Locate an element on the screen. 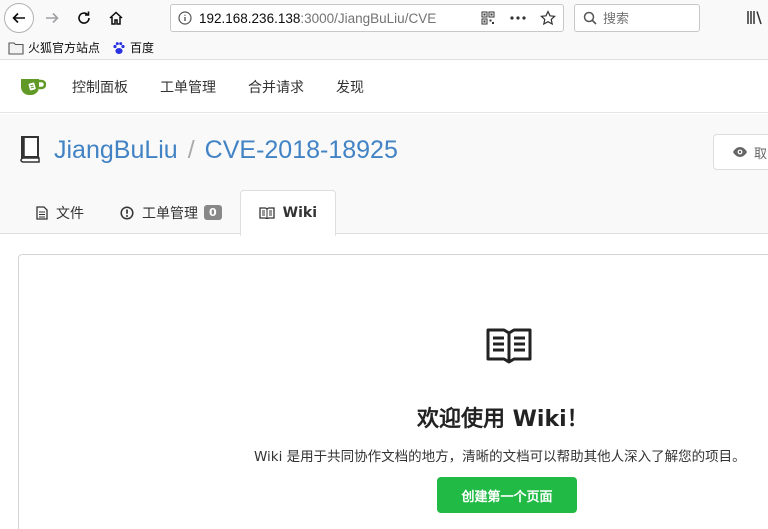 This screenshot has height=529, width=768. repo-tabs: 文件 工单管理 0 Wiki is located at coordinates (177, 212).